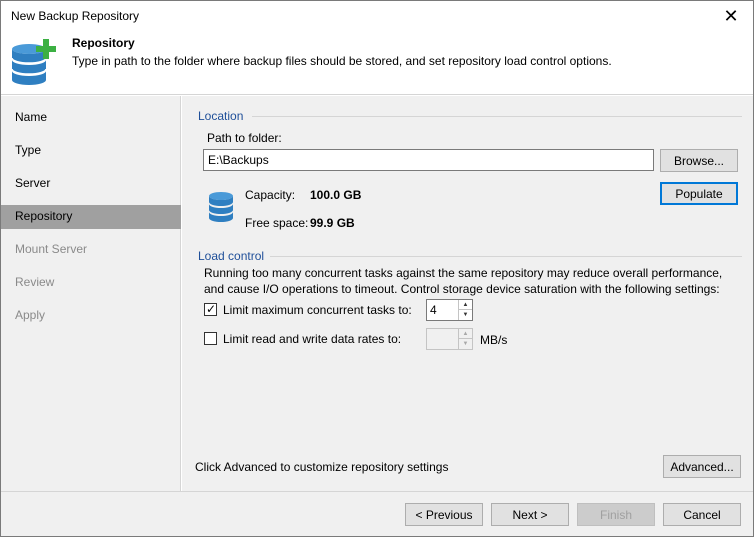 This screenshot has width=754, height=537. What do you see at coordinates (91, 118) in the screenshot?
I see `sidebar-item-name: Name` at bounding box center [91, 118].